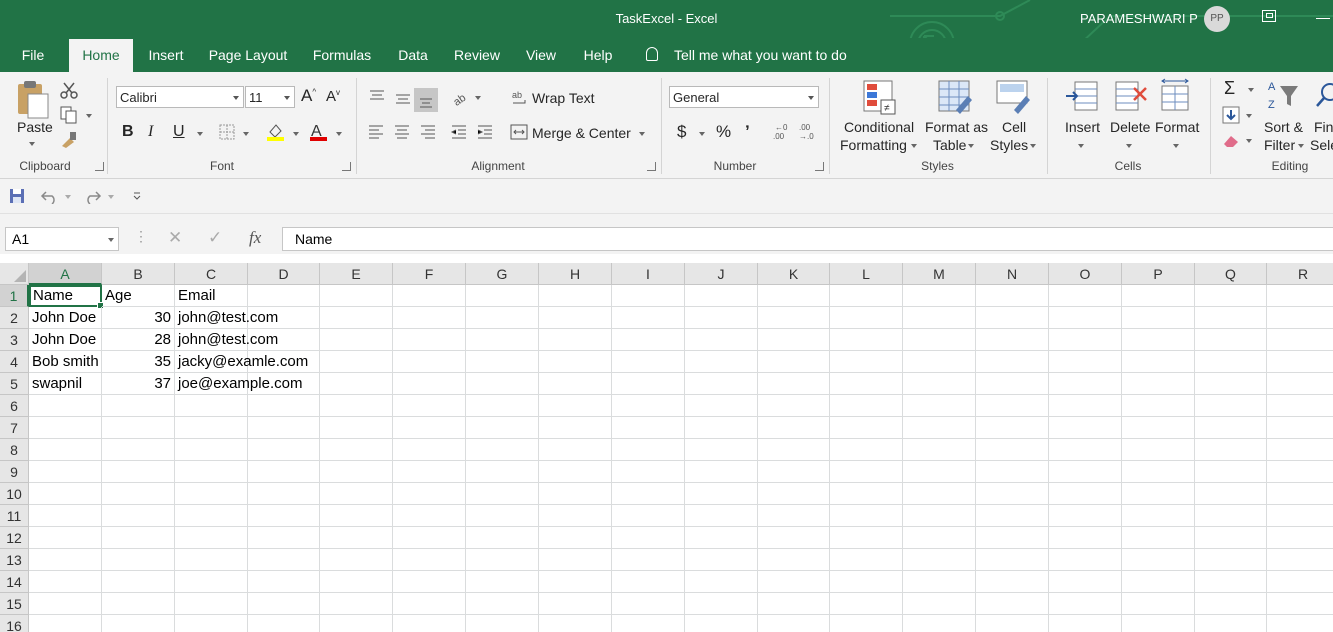 This screenshot has height=632, width=1333. What do you see at coordinates (284, 472) in the screenshot?
I see `cell-d9` at bounding box center [284, 472].